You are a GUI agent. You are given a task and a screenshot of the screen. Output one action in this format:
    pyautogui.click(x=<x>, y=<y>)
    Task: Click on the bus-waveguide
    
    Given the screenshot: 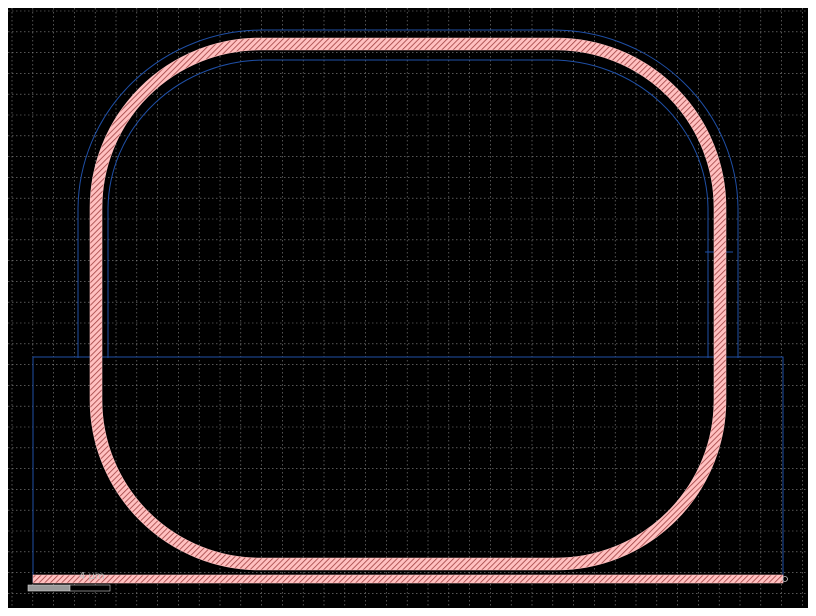 What is the action you would take?
    pyautogui.click(x=410, y=579)
    